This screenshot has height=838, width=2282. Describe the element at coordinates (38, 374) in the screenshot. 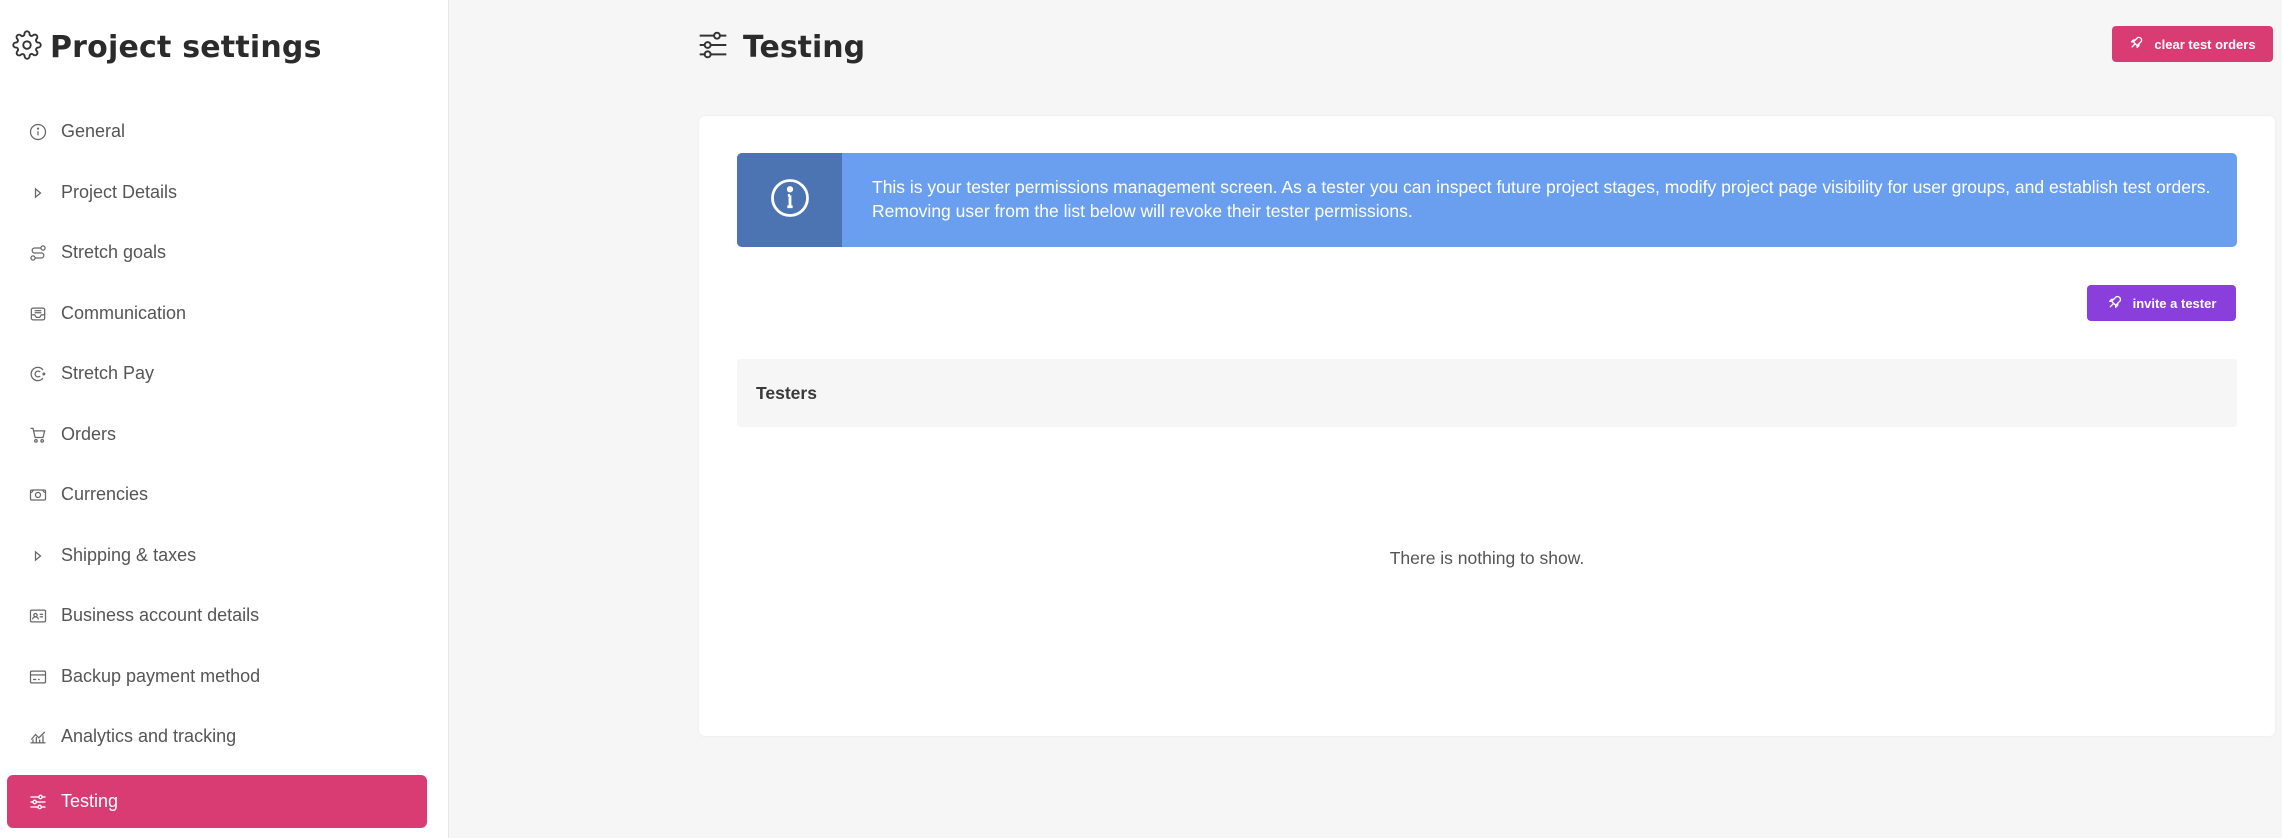

I see `stretchpay-icon` at that location.